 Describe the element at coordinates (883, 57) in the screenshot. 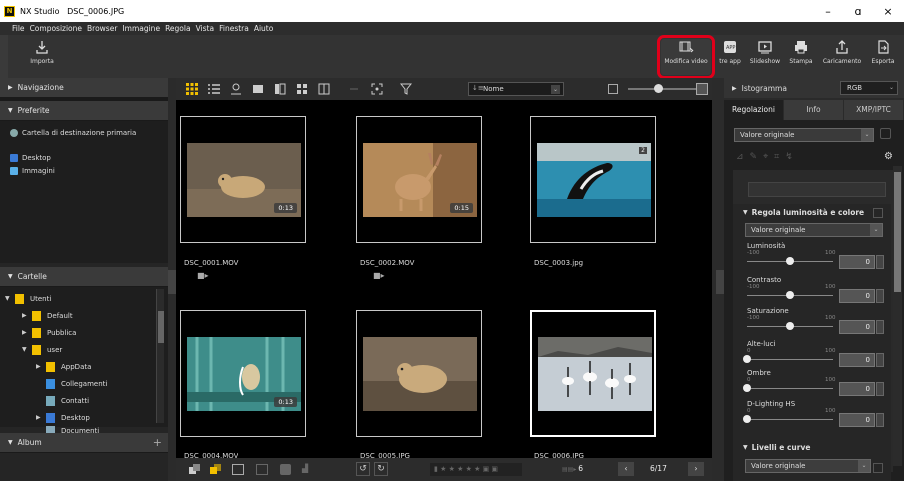

I see `export-button: Esporta` at that location.